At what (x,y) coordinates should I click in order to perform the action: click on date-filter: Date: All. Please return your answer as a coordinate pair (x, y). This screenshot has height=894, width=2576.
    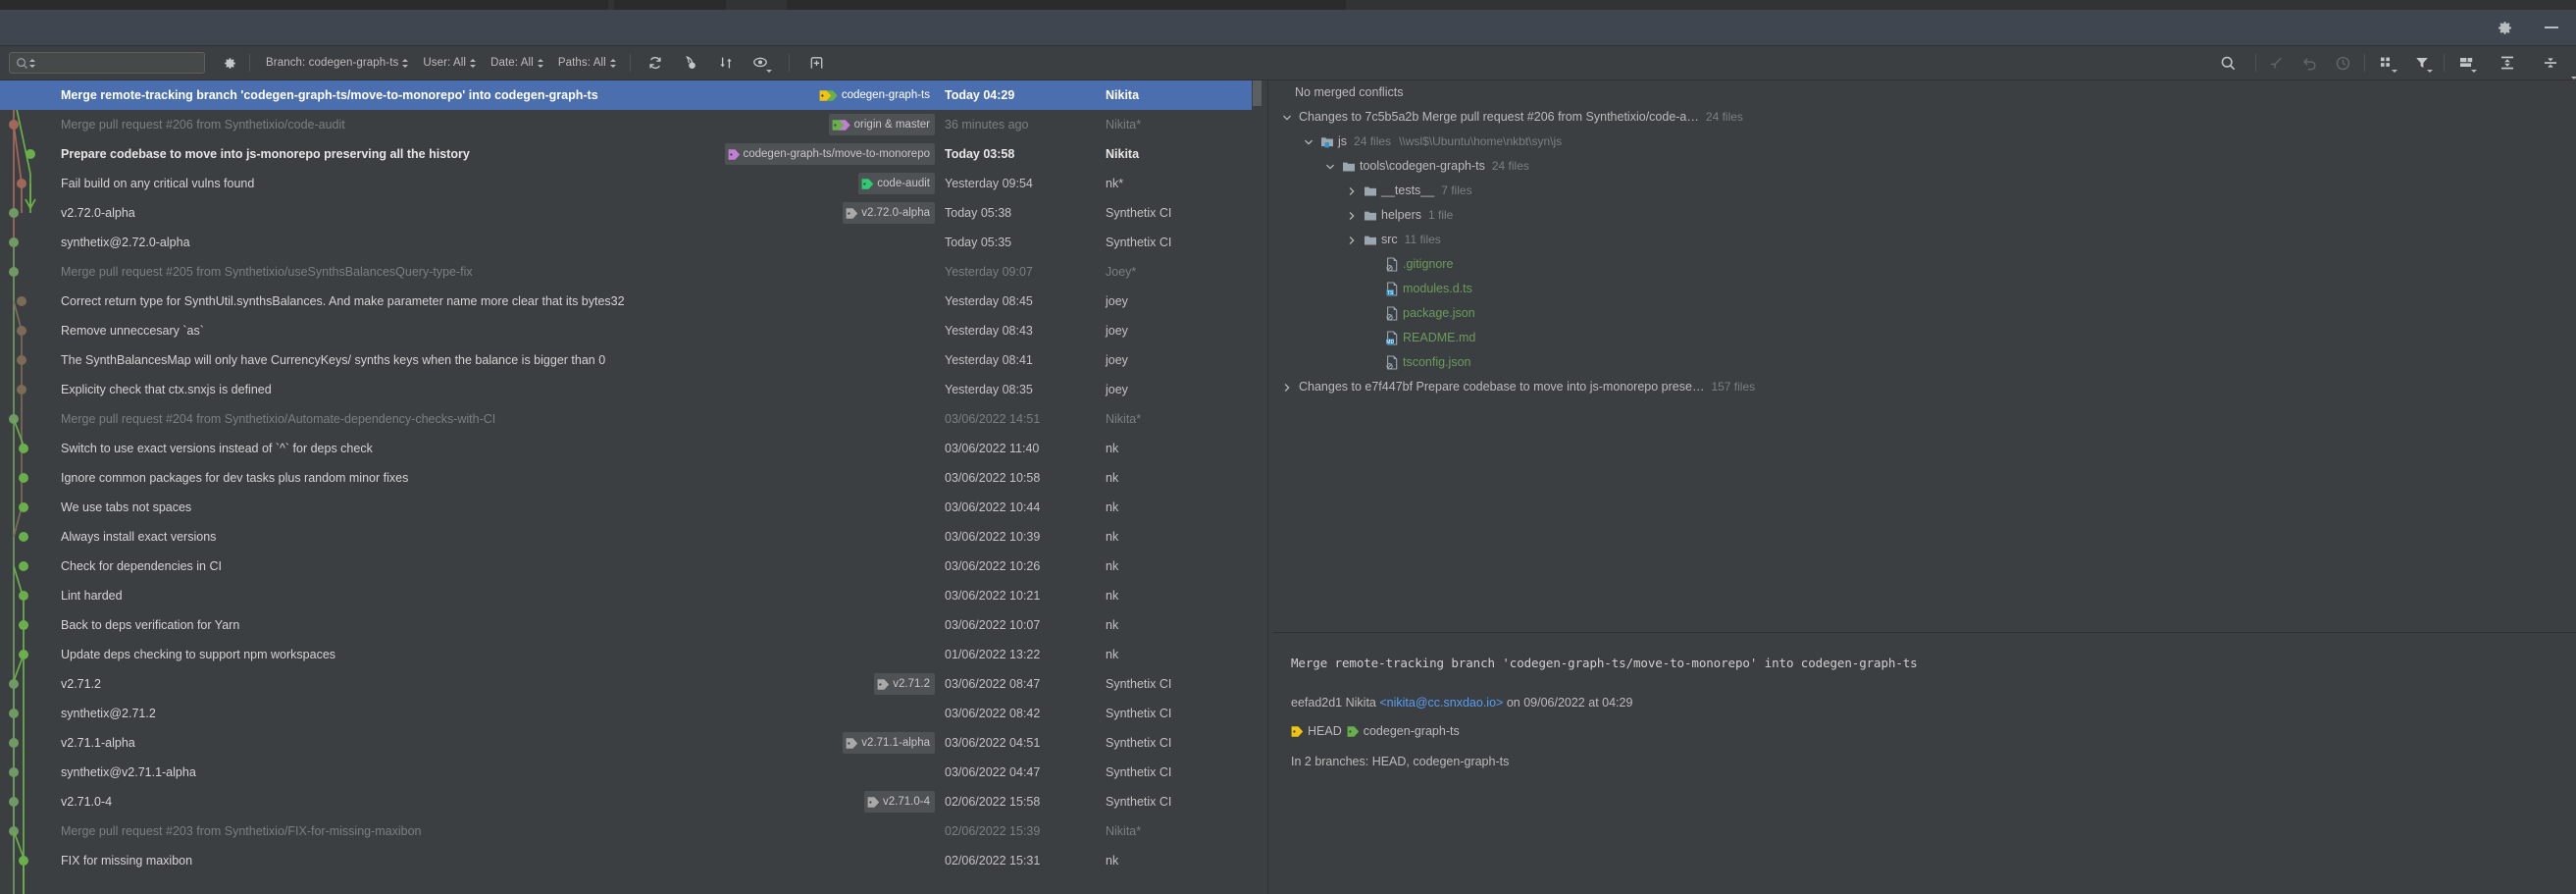
    Looking at the image, I should click on (517, 63).